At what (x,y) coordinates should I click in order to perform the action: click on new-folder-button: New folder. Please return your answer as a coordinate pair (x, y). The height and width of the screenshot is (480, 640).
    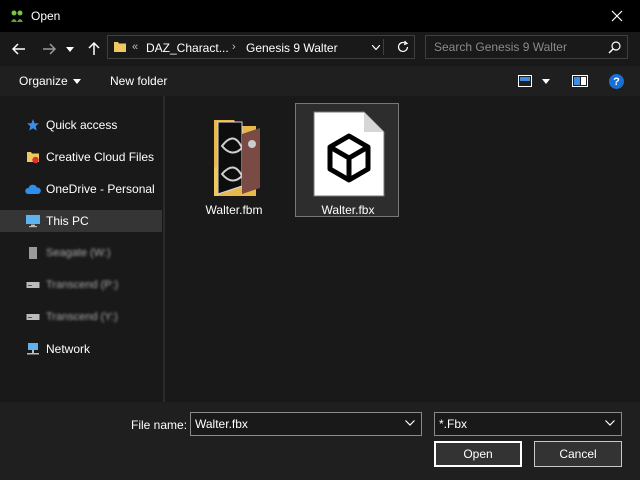
    Looking at the image, I should click on (138, 81).